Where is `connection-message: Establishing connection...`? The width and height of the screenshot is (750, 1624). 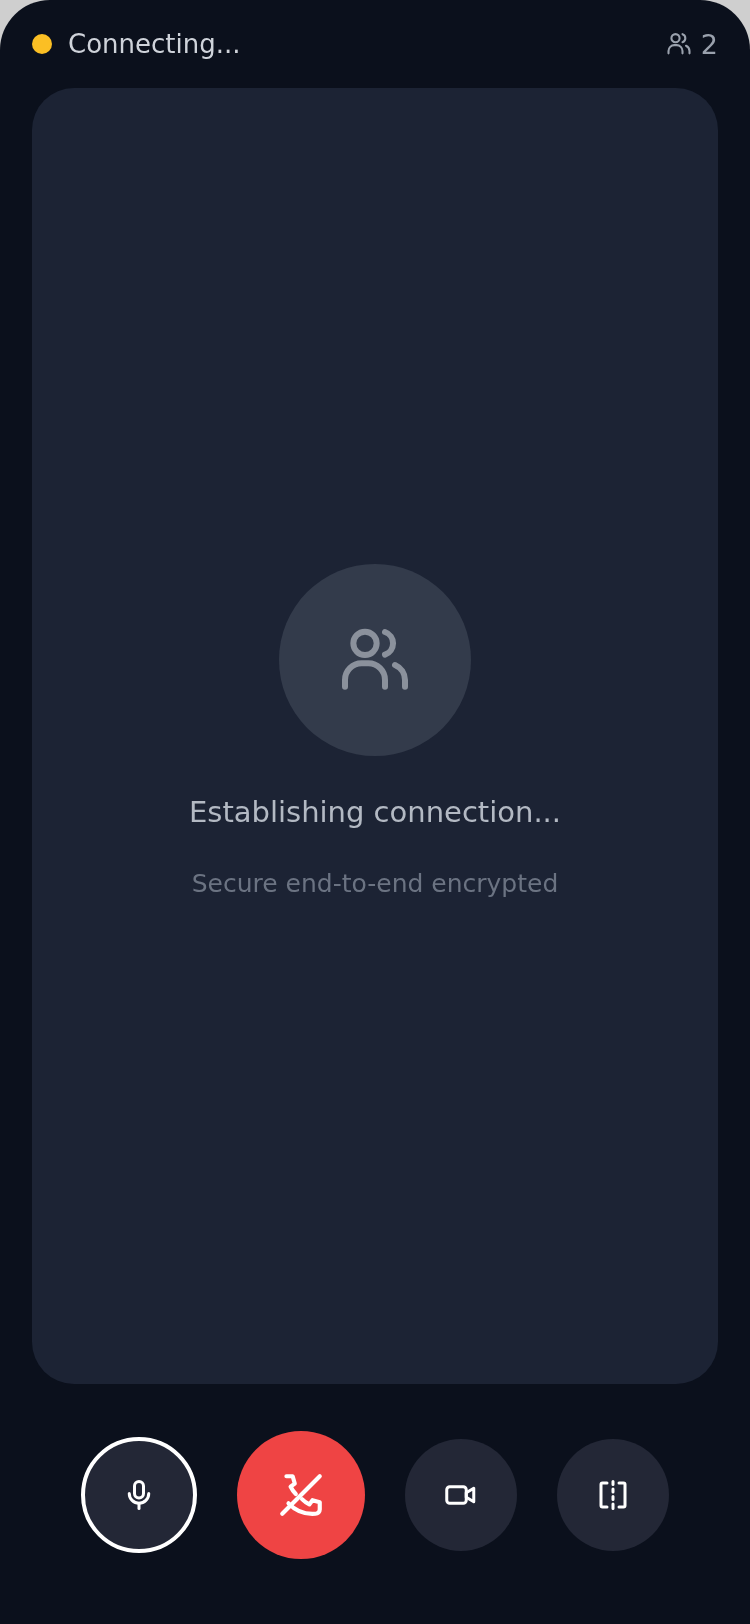 connection-message: Establishing connection... is located at coordinates (375, 812).